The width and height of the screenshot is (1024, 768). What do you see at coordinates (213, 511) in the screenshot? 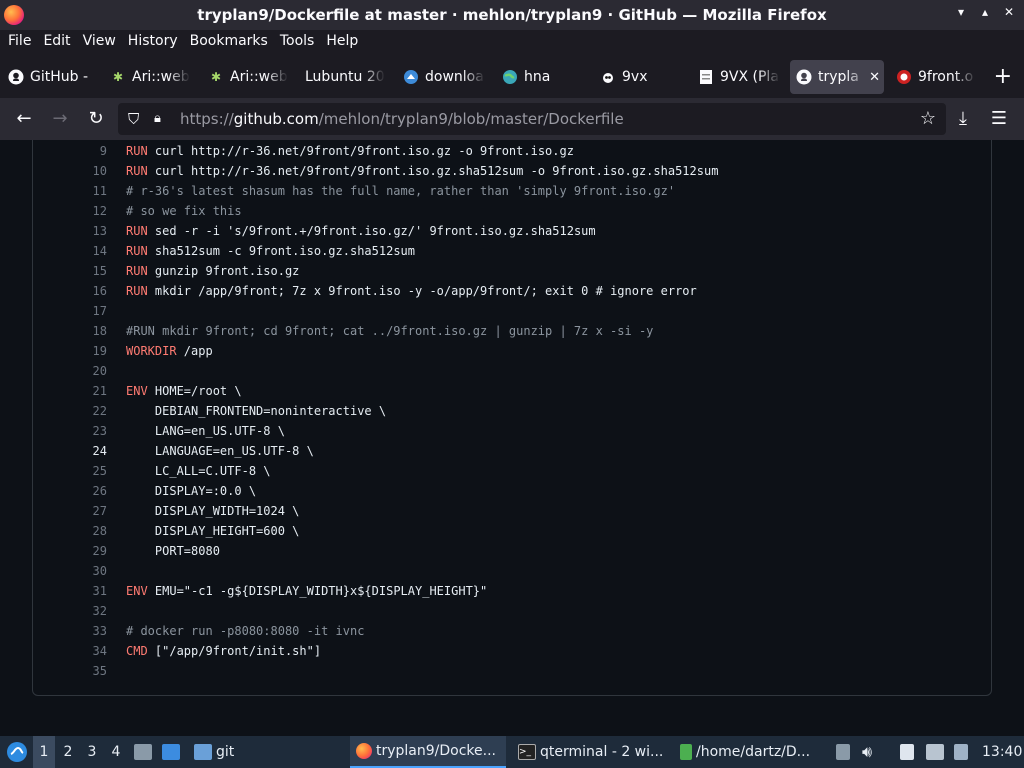
I see `code-text: DISPLAY_WIDTH=1024 \` at bounding box center [213, 511].